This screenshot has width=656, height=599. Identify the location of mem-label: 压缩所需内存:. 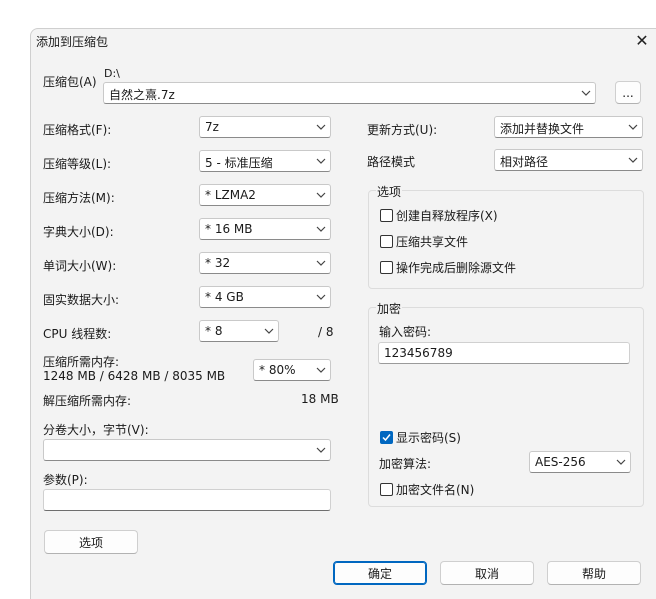
(81, 362).